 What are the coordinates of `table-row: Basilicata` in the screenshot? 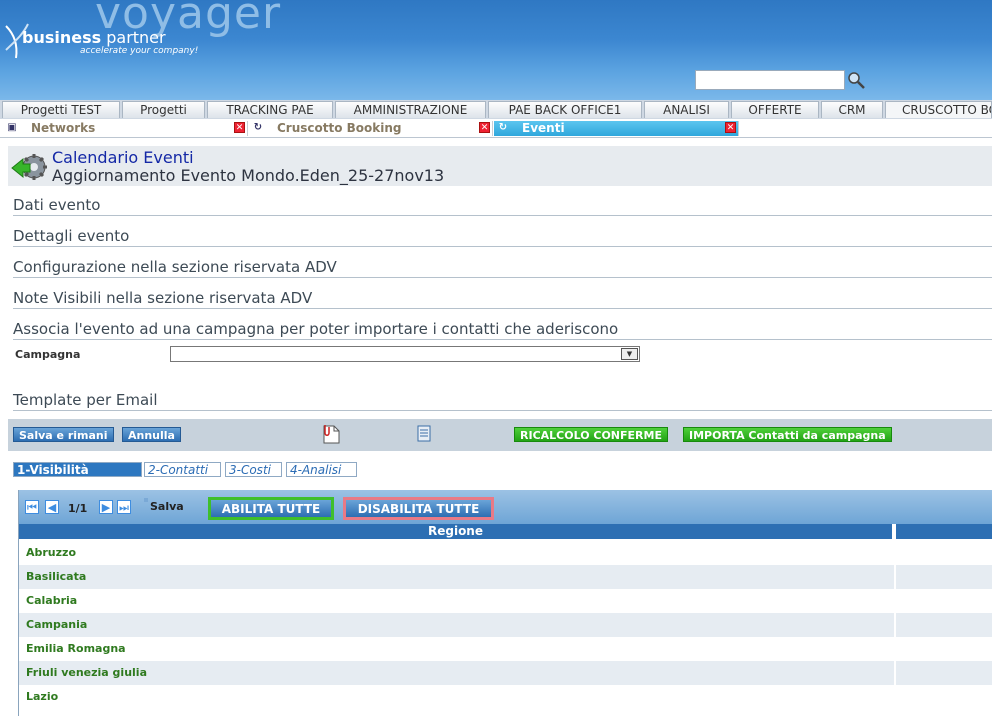 It's located at (505, 577).